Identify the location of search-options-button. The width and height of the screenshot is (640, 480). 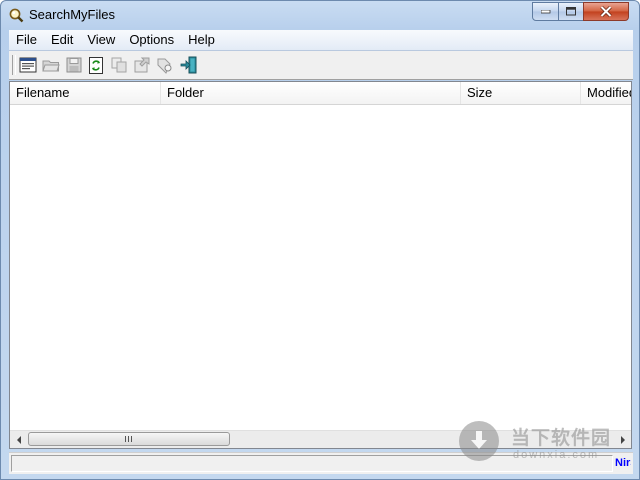
(28, 65).